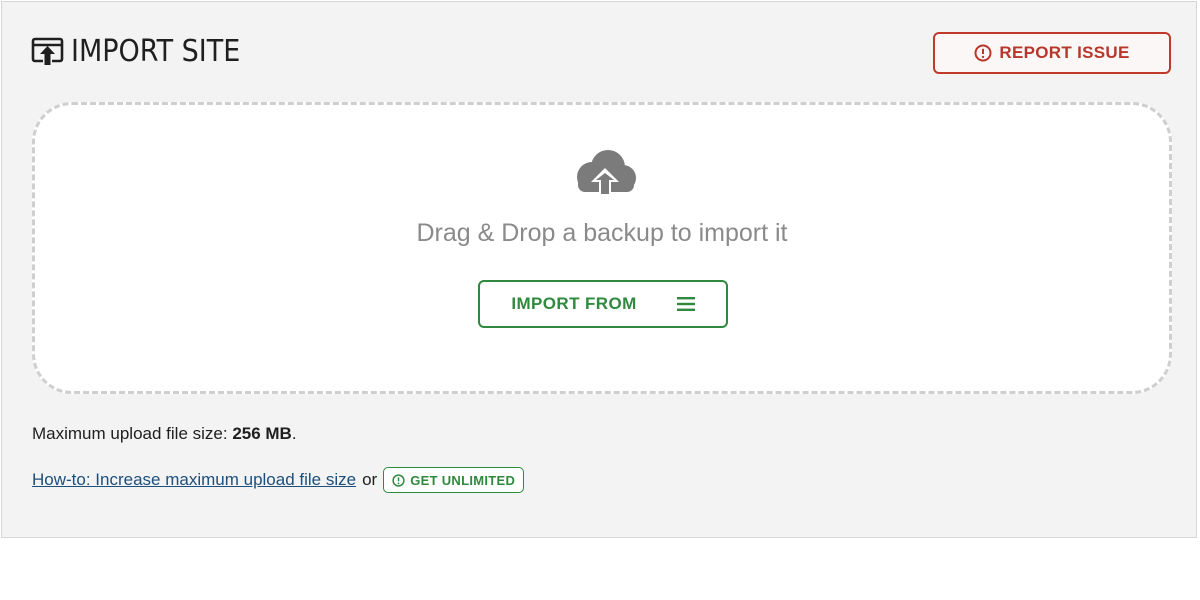  What do you see at coordinates (685, 304) in the screenshot?
I see `hamburger-menu-icon` at bounding box center [685, 304].